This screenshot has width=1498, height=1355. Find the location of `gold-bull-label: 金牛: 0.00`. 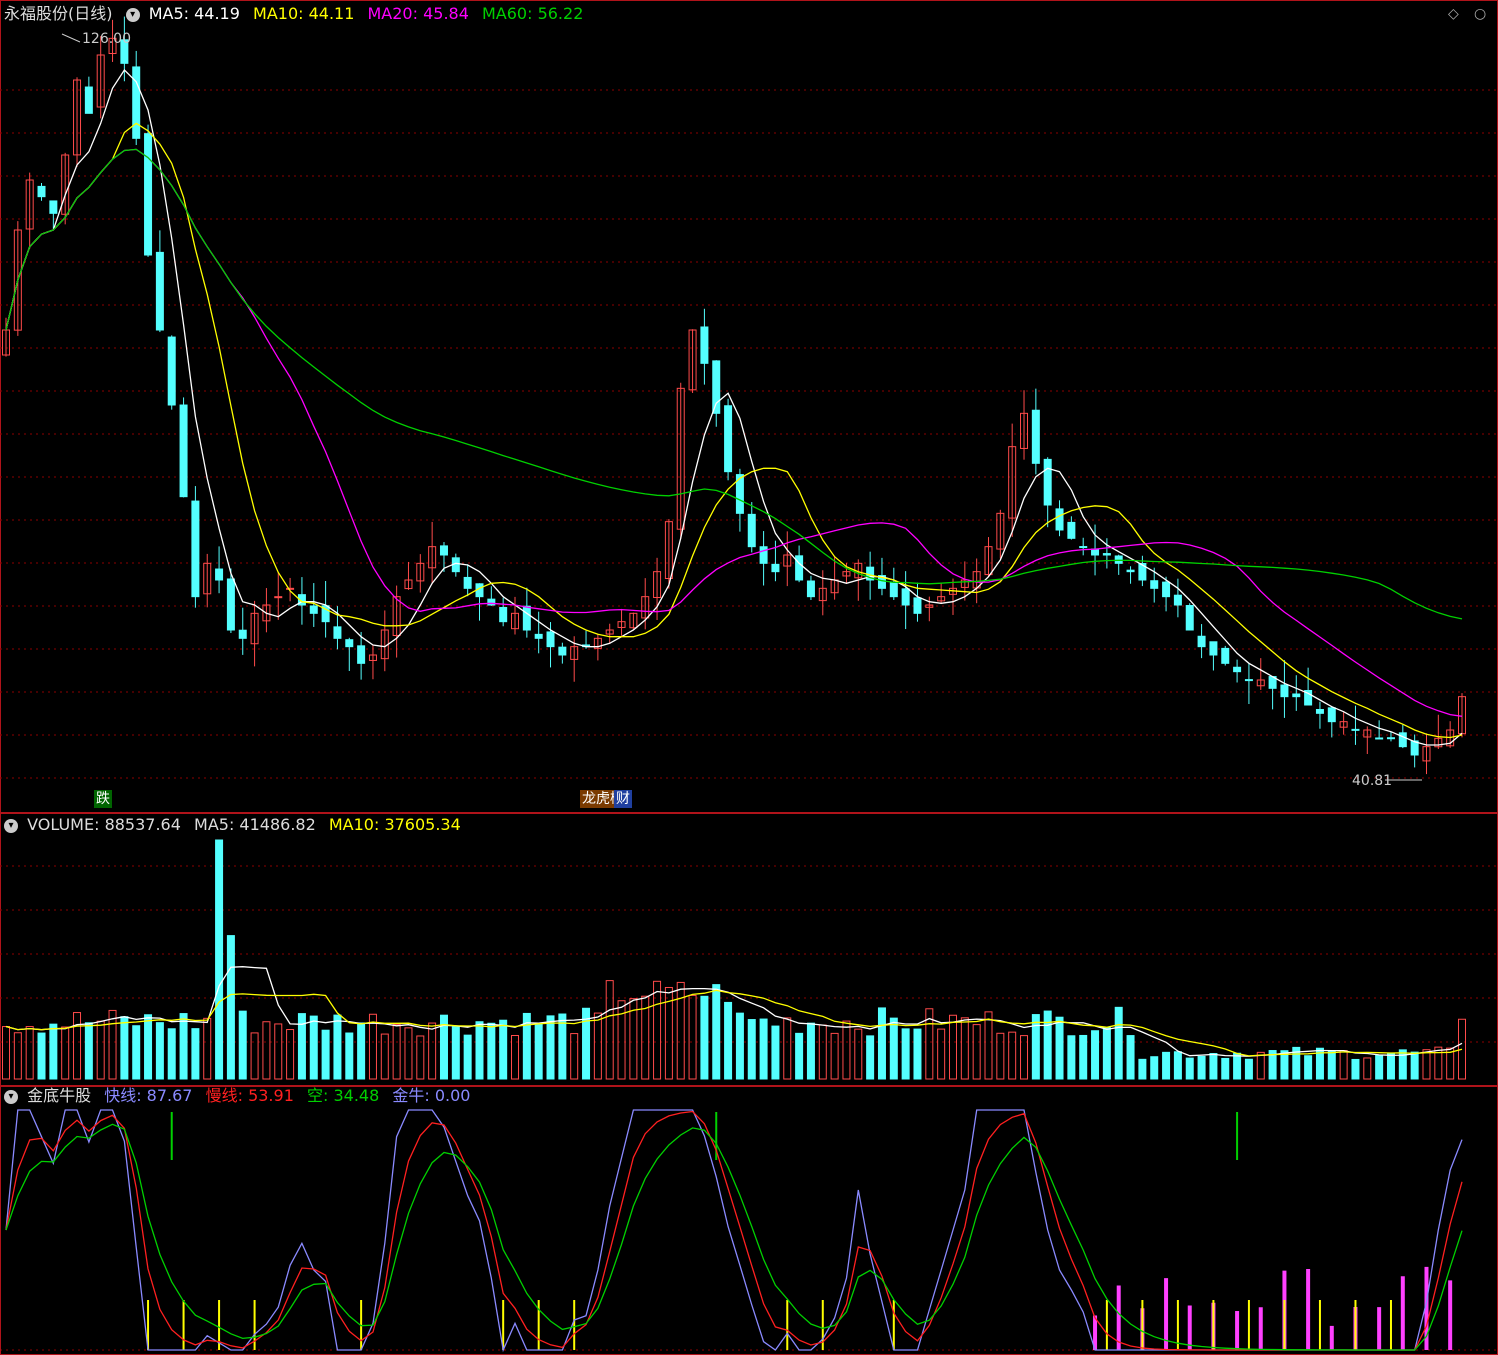

gold-bull-label: 金牛: 0.00 is located at coordinates (431, 1095).